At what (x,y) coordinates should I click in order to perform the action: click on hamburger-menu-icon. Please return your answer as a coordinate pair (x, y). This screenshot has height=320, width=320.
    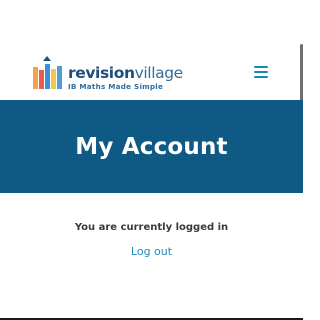
    Looking at the image, I should click on (261, 72).